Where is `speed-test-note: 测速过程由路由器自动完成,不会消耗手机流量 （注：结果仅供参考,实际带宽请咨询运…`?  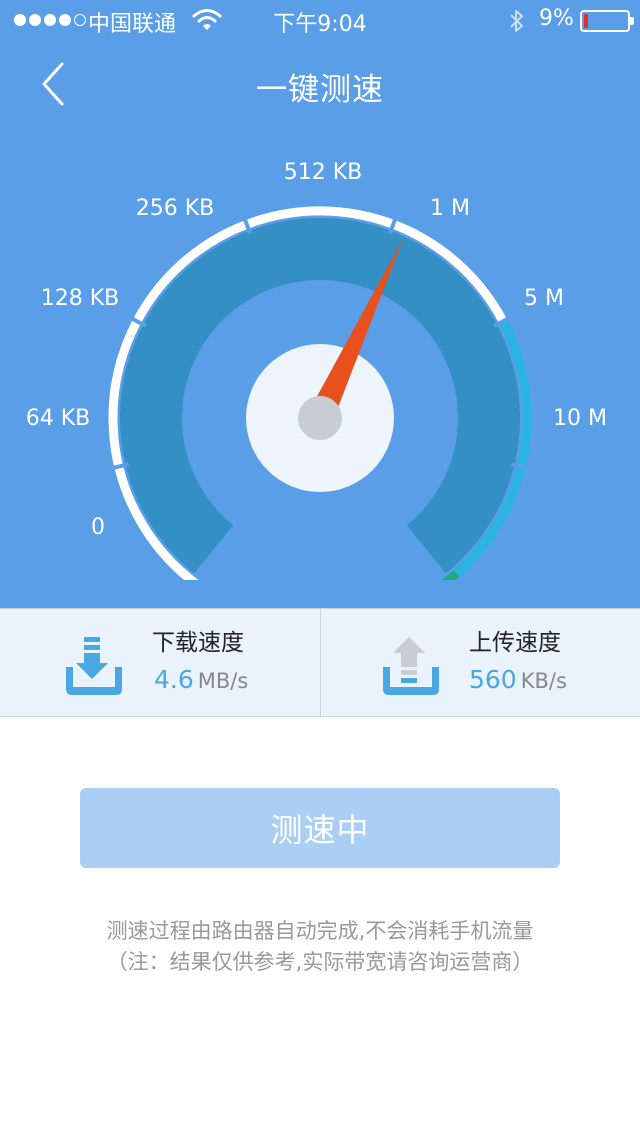
speed-test-note: 测速过程由路由器自动完成,不会消耗手机流量 （注：结果仅供参考,实际带宽请咨询运… is located at coordinates (320, 947).